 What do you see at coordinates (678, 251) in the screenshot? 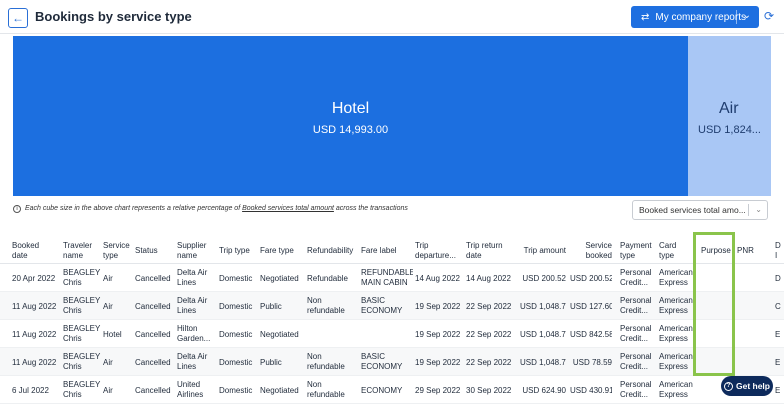
I see `column-header: Card type` at bounding box center [678, 251].